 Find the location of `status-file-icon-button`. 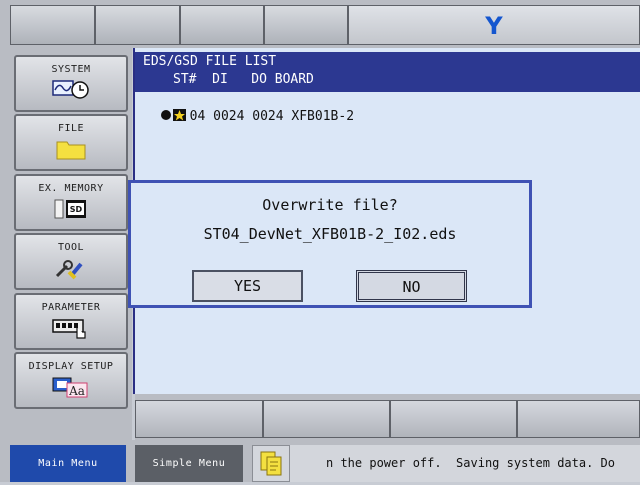

status-file-icon-button is located at coordinates (271, 463).